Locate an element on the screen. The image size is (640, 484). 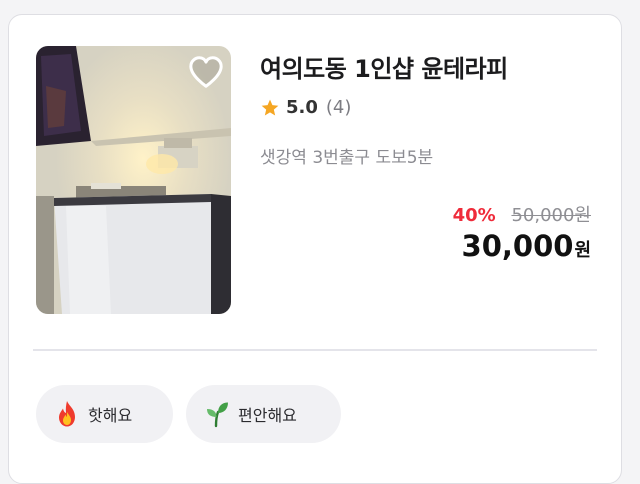
discount-rate: 40% is located at coordinates (474, 215).